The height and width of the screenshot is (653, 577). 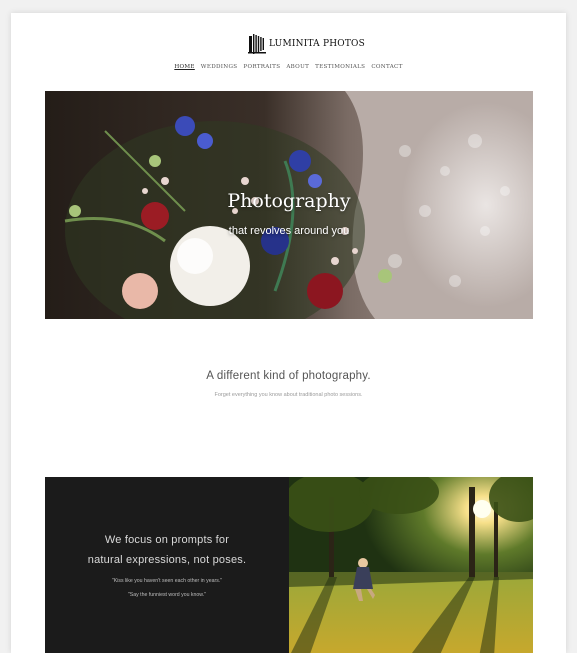 What do you see at coordinates (386, 67) in the screenshot?
I see `nav-item-contact: CONTACT` at bounding box center [386, 67].